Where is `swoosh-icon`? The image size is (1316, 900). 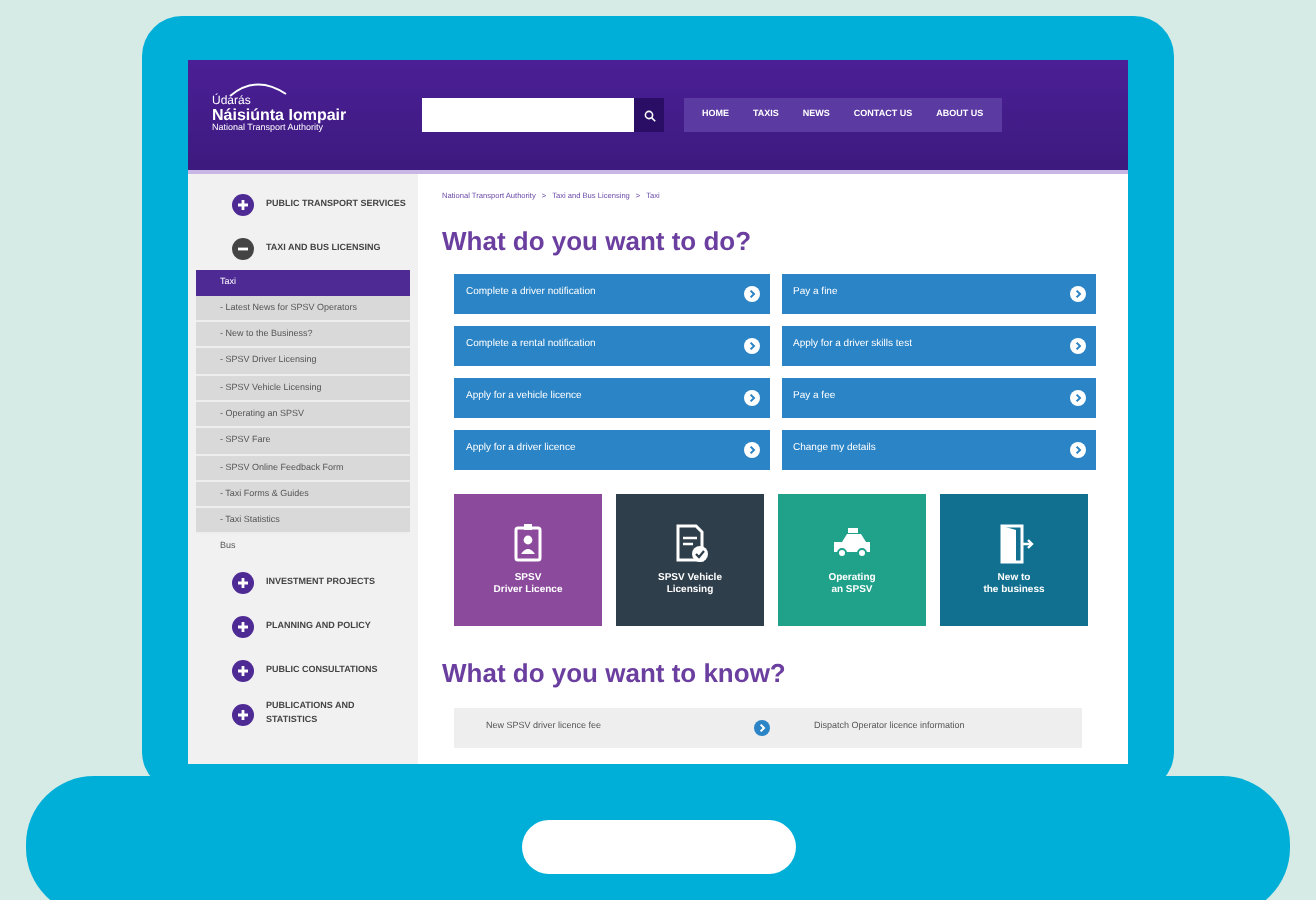
swoosh-icon is located at coordinates (258, 87).